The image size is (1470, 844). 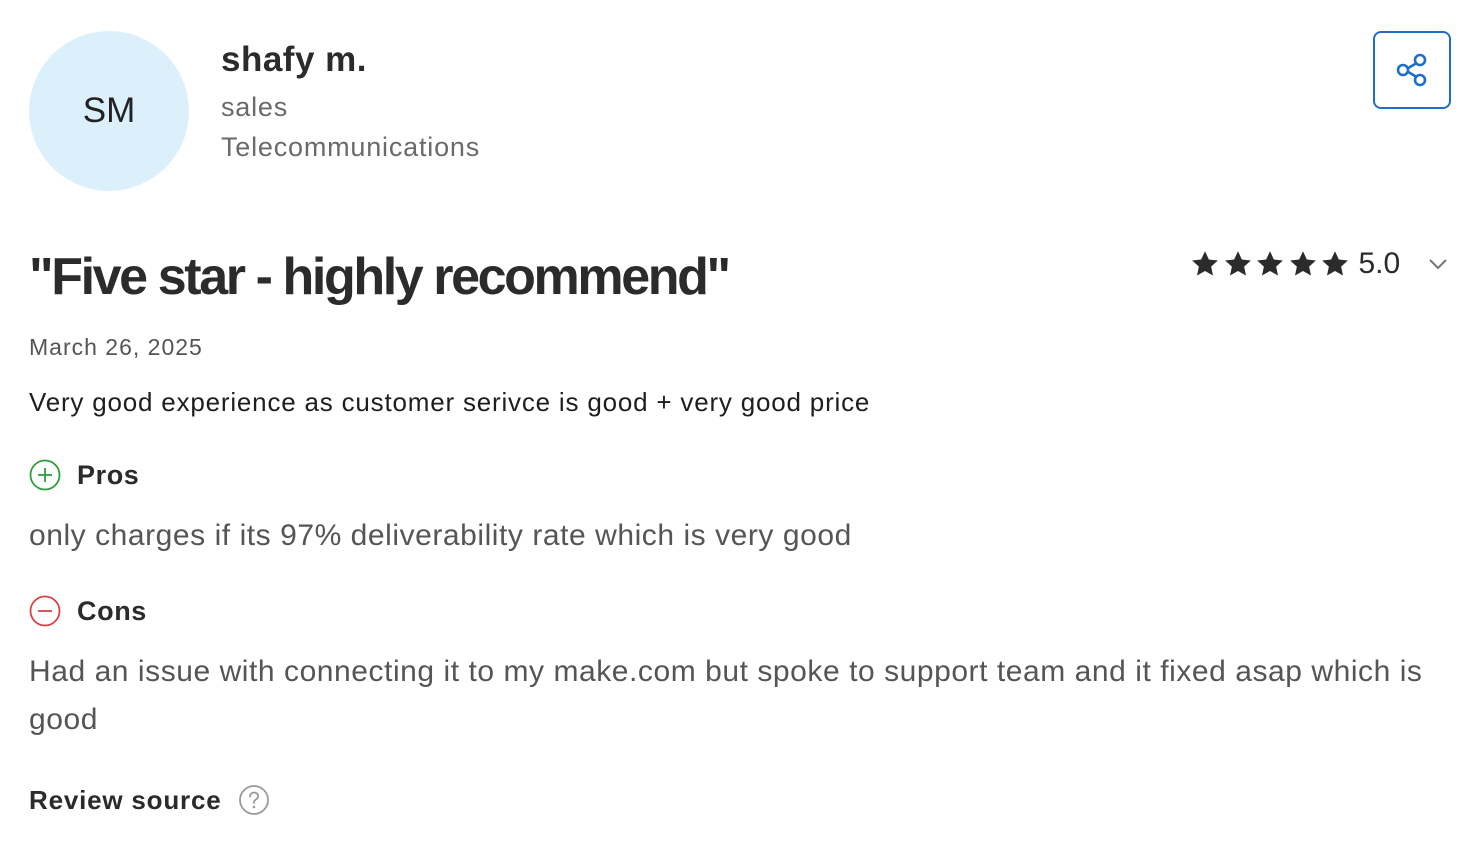 I want to click on rating-value: 5.0, so click(x=1379, y=263).